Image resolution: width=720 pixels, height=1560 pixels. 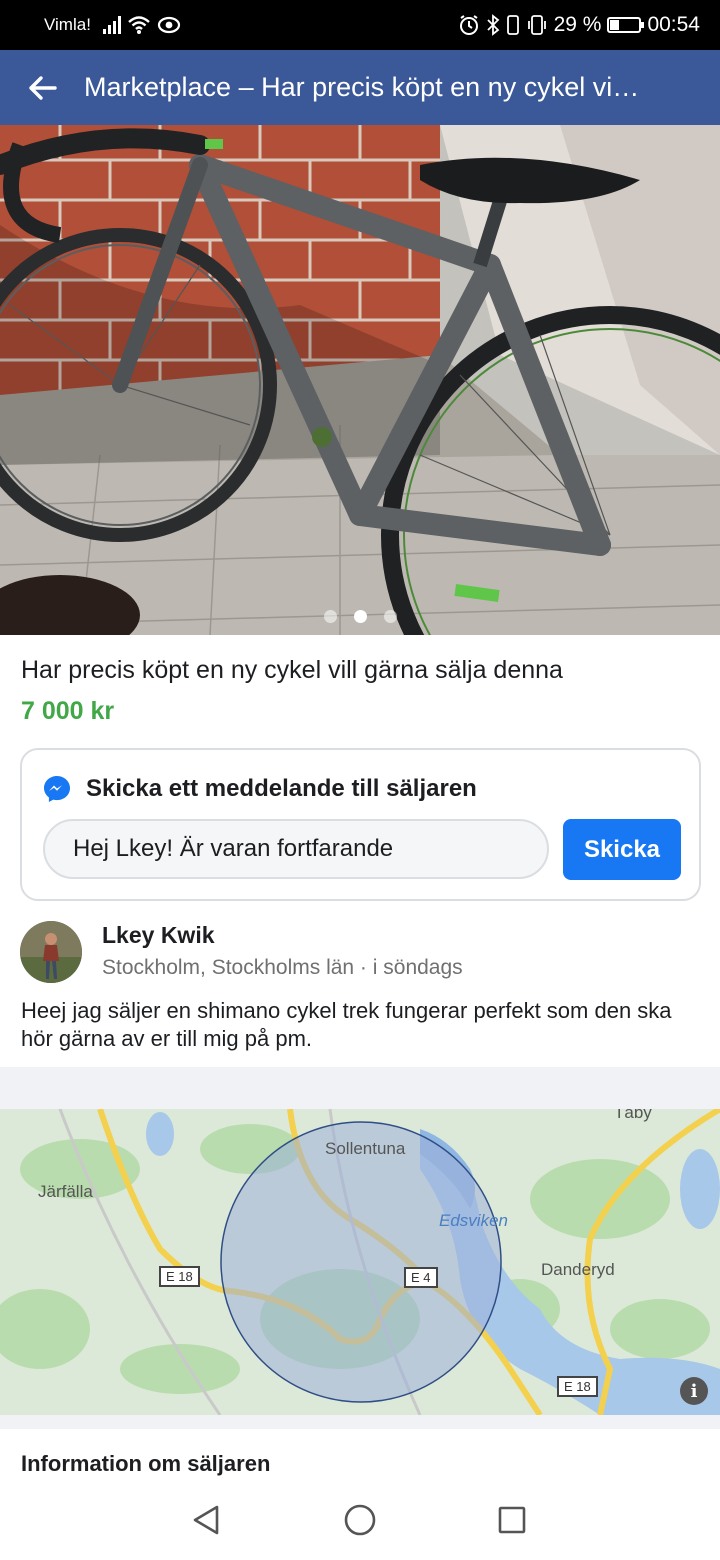 I want to click on road-shield-e18-east: E 18, so click(x=577, y=1386).